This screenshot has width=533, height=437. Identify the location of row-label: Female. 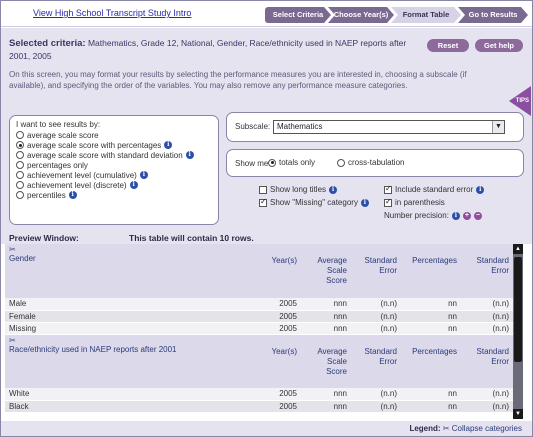
(130, 316).